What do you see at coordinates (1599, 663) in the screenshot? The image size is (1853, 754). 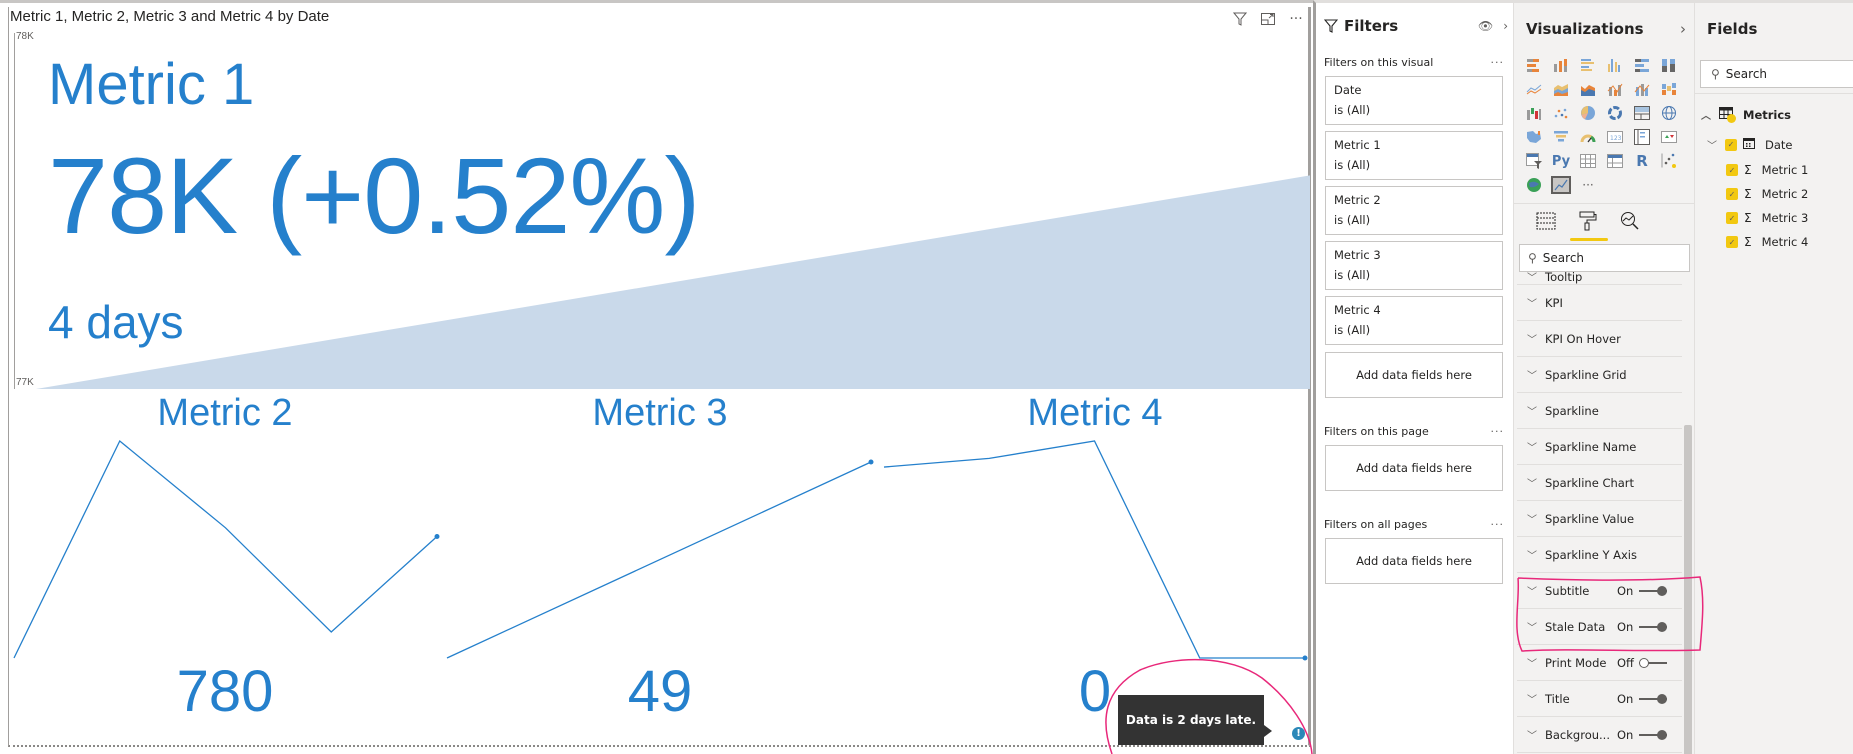 I see `format-card-print-mode: ﹀ Print Mode Off` at bounding box center [1599, 663].